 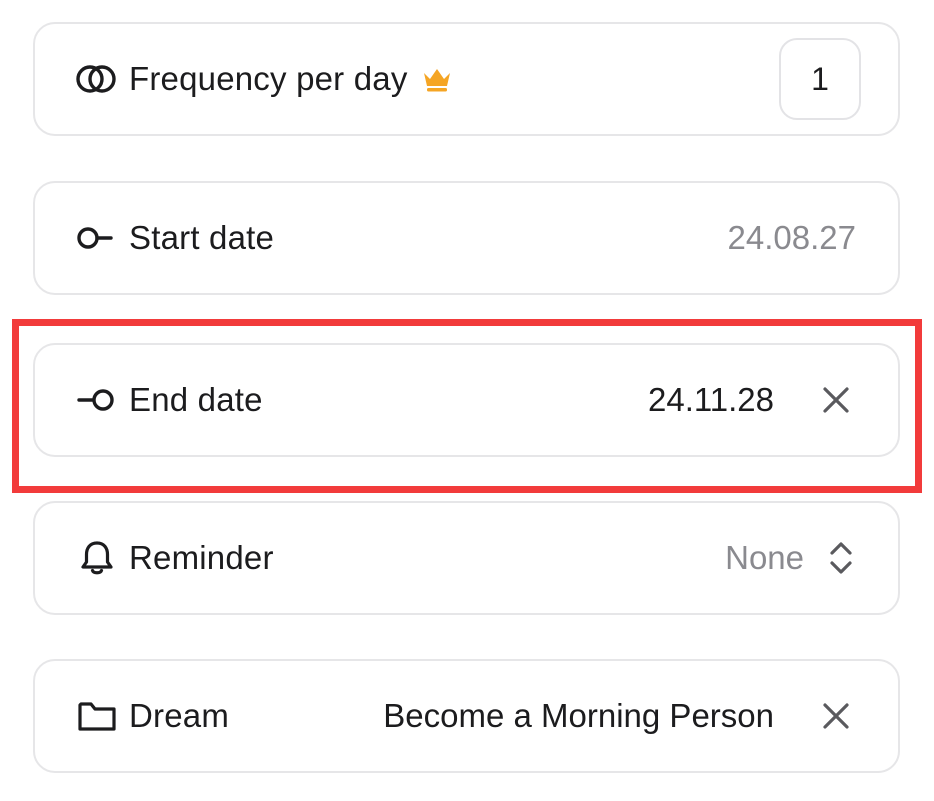 What do you see at coordinates (268, 78) in the screenshot?
I see `frequency-label: Frequency per day` at bounding box center [268, 78].